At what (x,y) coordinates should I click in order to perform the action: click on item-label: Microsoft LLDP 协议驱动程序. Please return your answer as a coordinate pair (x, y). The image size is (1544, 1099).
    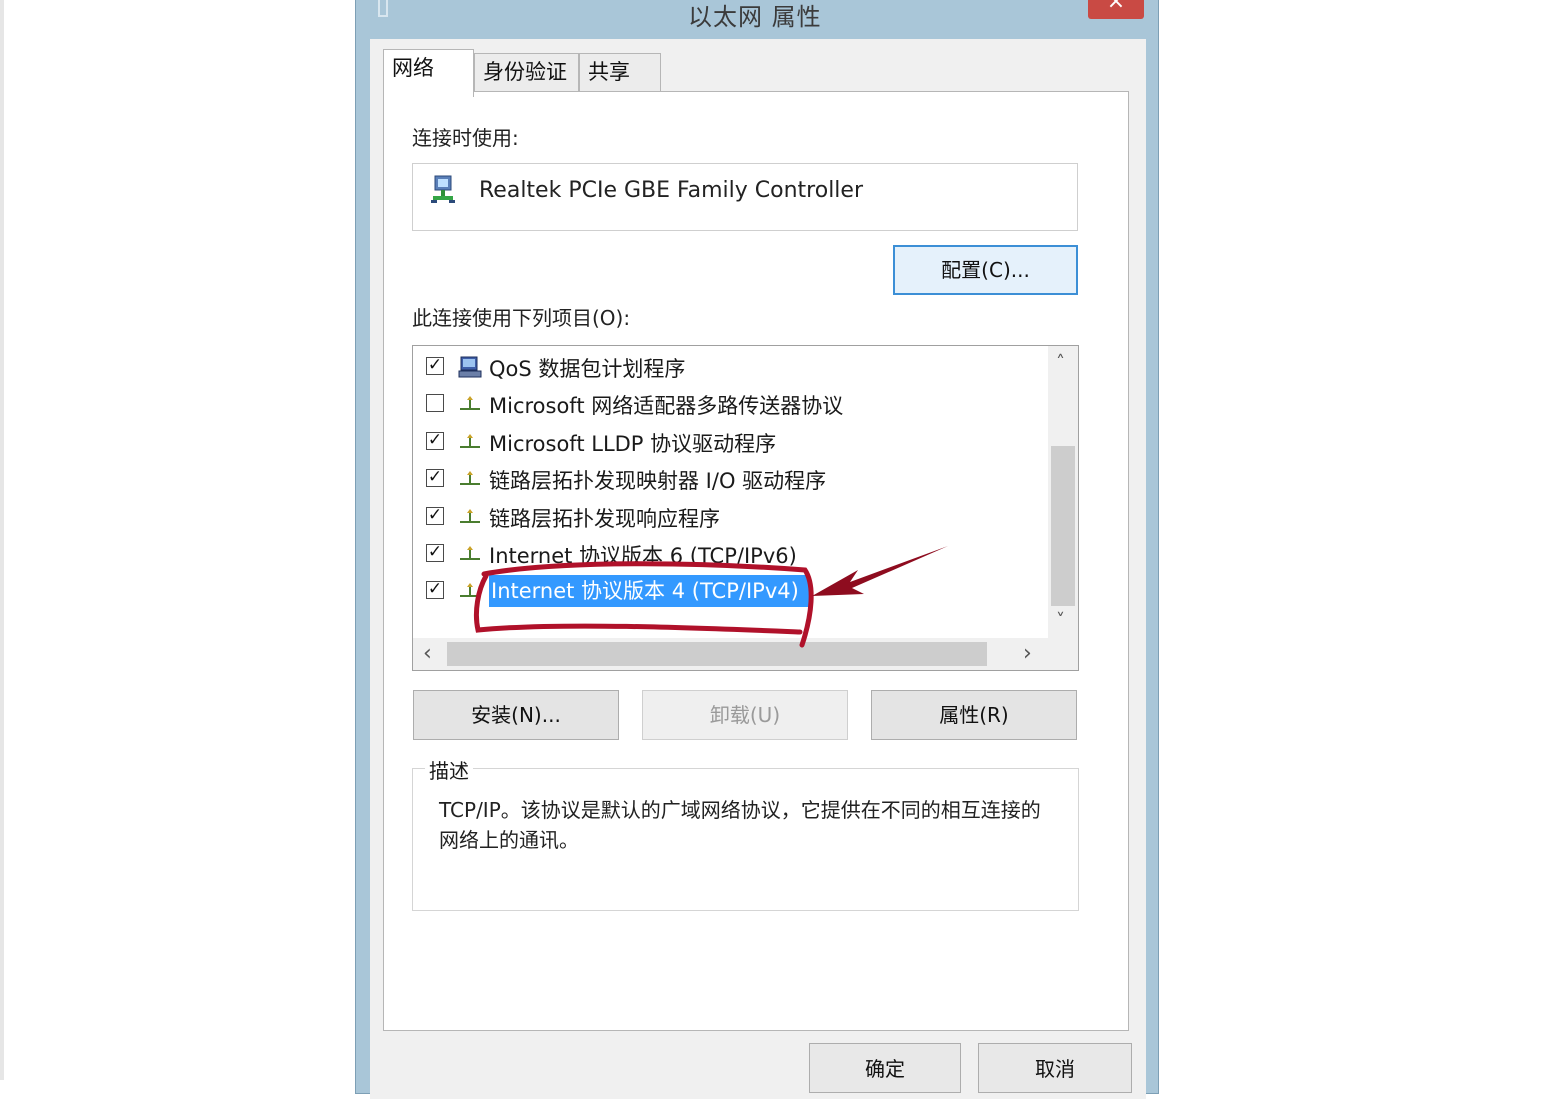
    Looking at the image, I should click on (633, 444).